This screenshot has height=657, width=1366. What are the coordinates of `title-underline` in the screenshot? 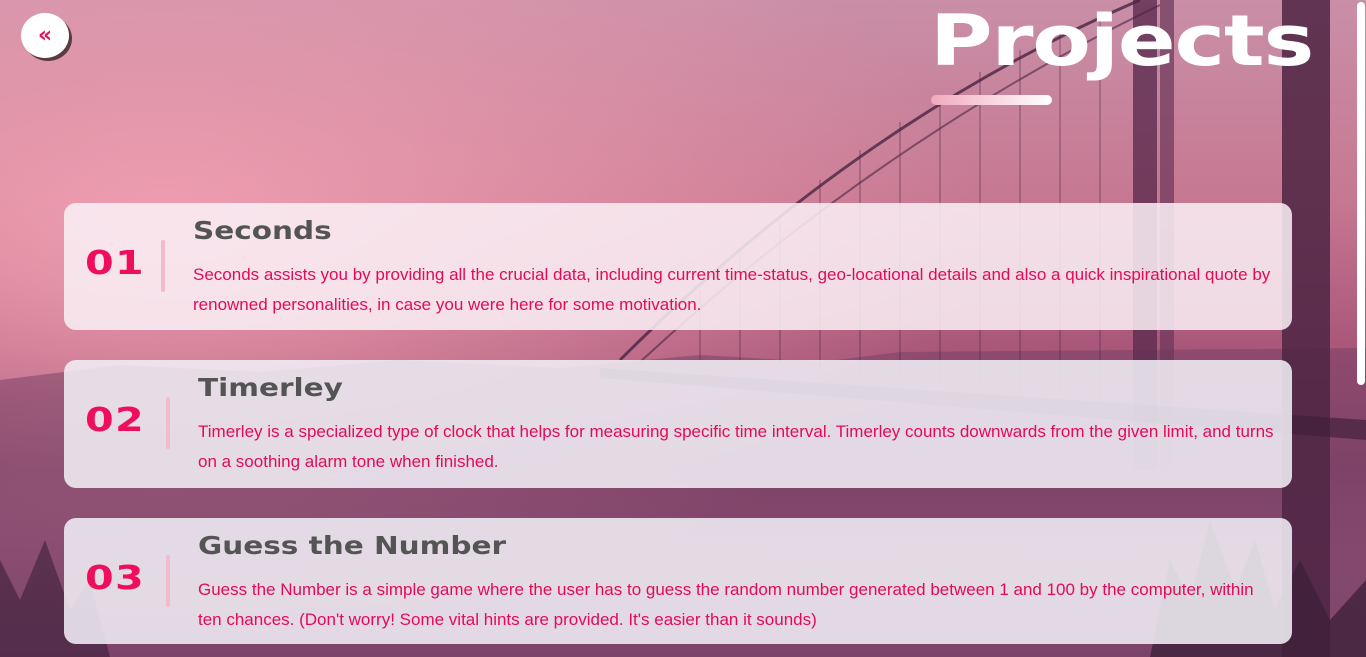 It's located at (991, 100).